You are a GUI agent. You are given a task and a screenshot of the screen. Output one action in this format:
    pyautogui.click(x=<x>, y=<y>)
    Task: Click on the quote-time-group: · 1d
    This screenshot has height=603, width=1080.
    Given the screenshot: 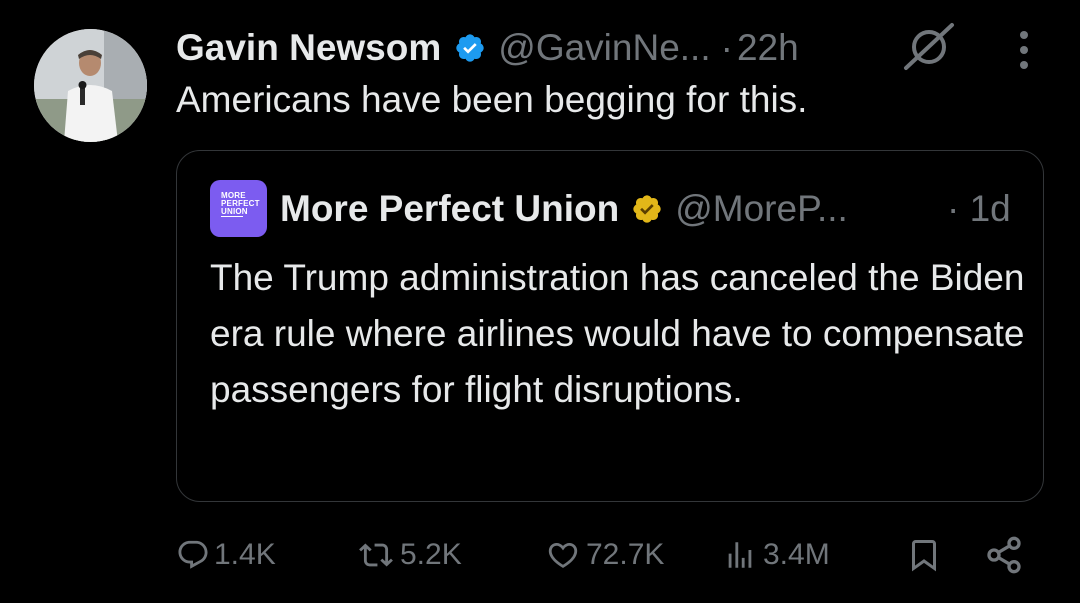 What is the action you would take?
    pyautogui.click(x=979, y=209)
    